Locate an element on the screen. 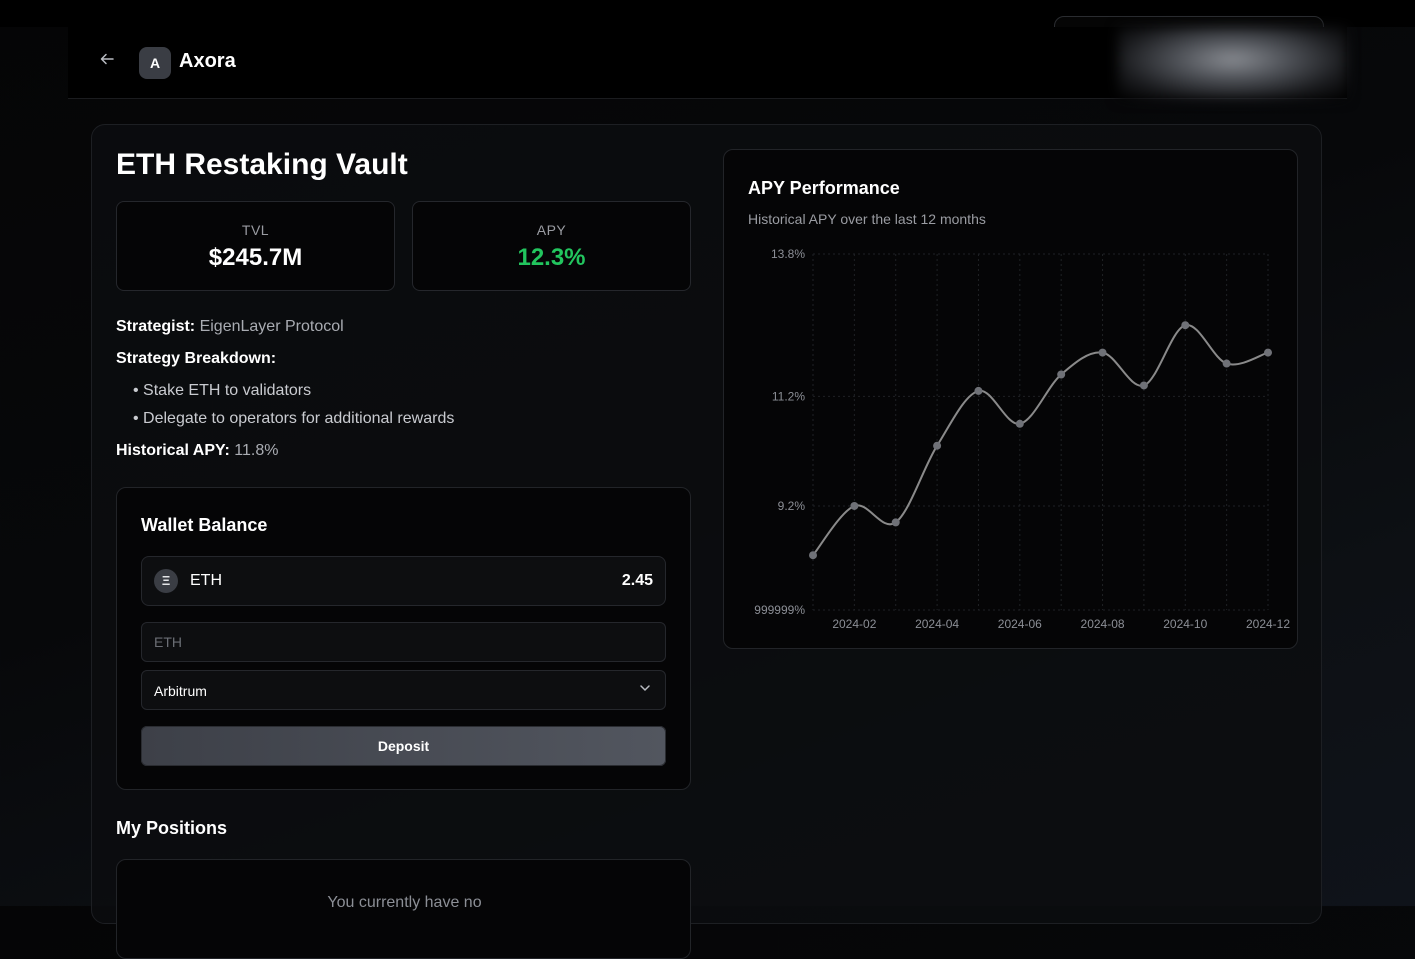 Image resolution: width=1415 pixels, height=959 pixels. x-tick-label: 2024-08 is located at coordinates (1103, 624).